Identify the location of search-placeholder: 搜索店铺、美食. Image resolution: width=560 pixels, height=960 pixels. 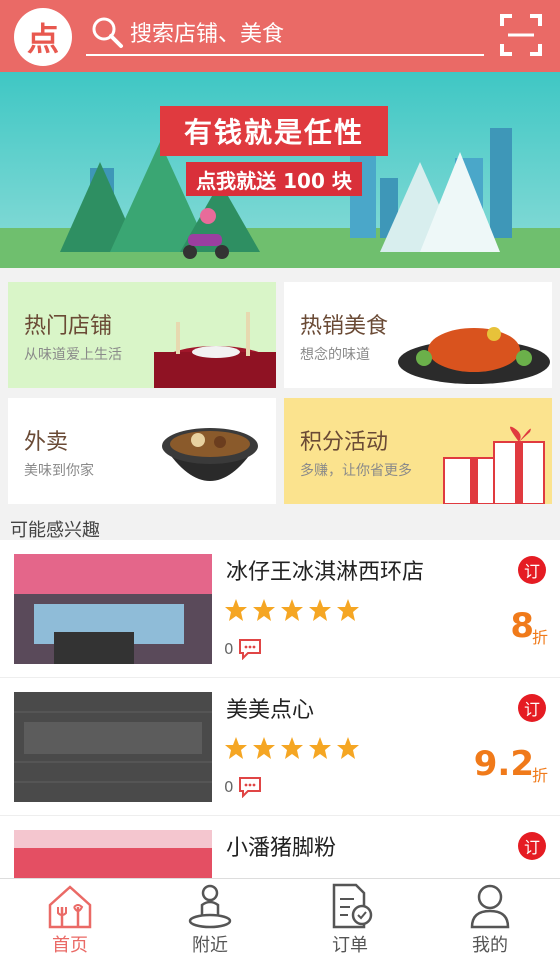
(207, 34).